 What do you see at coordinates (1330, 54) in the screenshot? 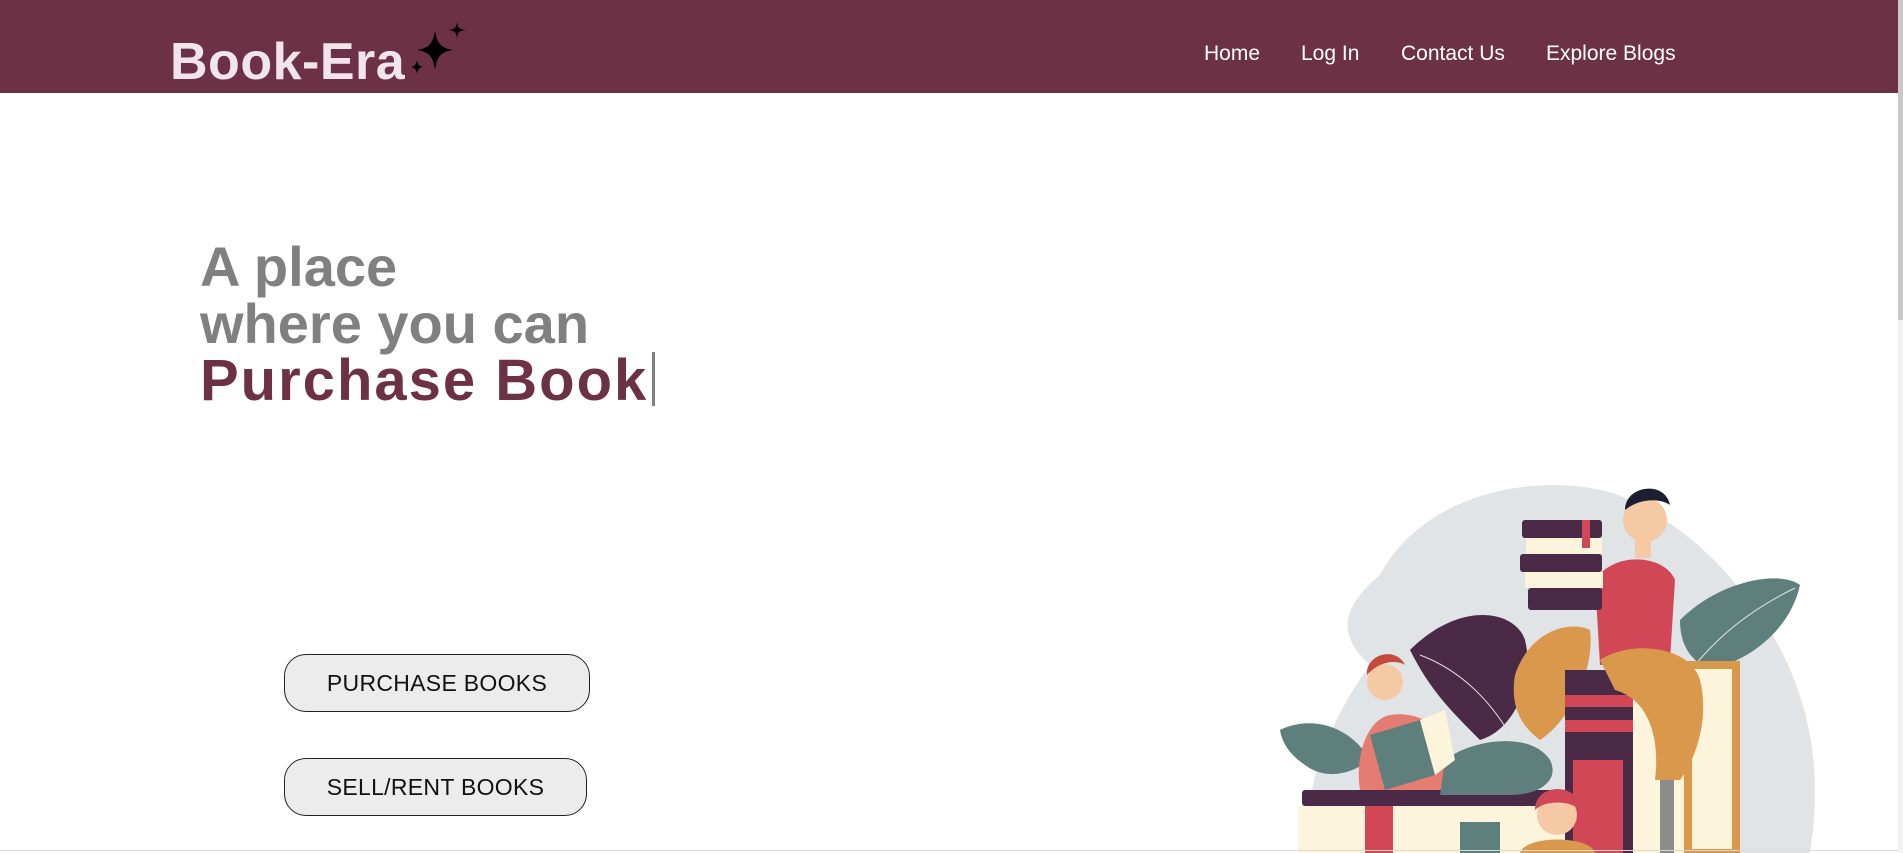
I see `nav-login: Log In` at bounding box center [1330, 54].